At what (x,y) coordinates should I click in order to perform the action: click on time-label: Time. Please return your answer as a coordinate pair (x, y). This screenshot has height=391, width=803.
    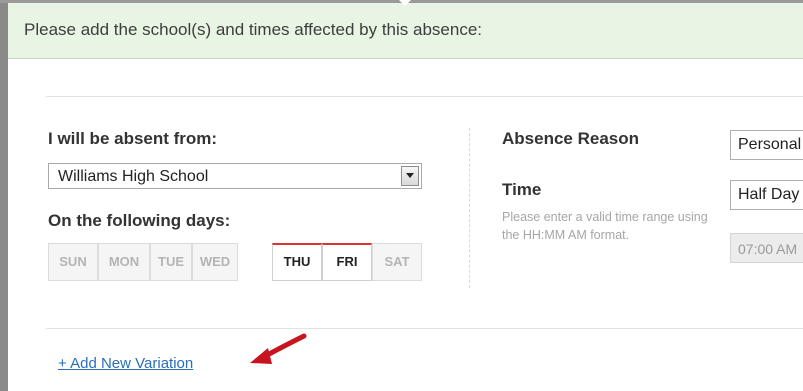
    Looking at the image, I should click on (522, 189).